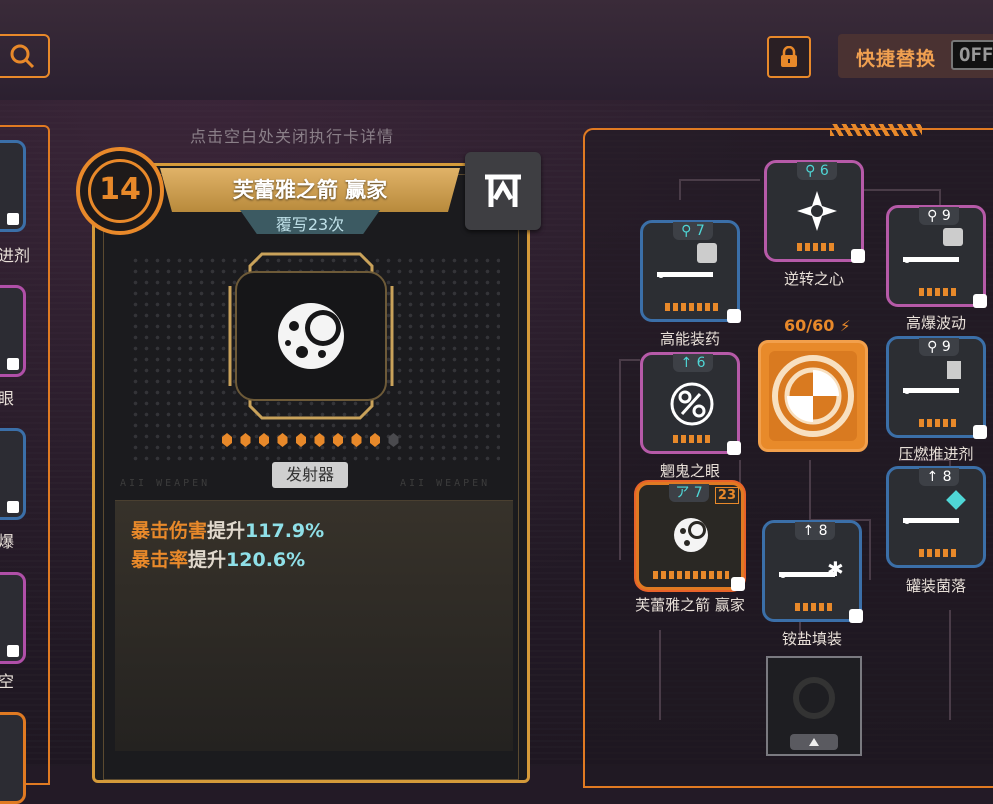  I want to click on card-fuleiya-selected: ア 7 23, so click(690, 536).